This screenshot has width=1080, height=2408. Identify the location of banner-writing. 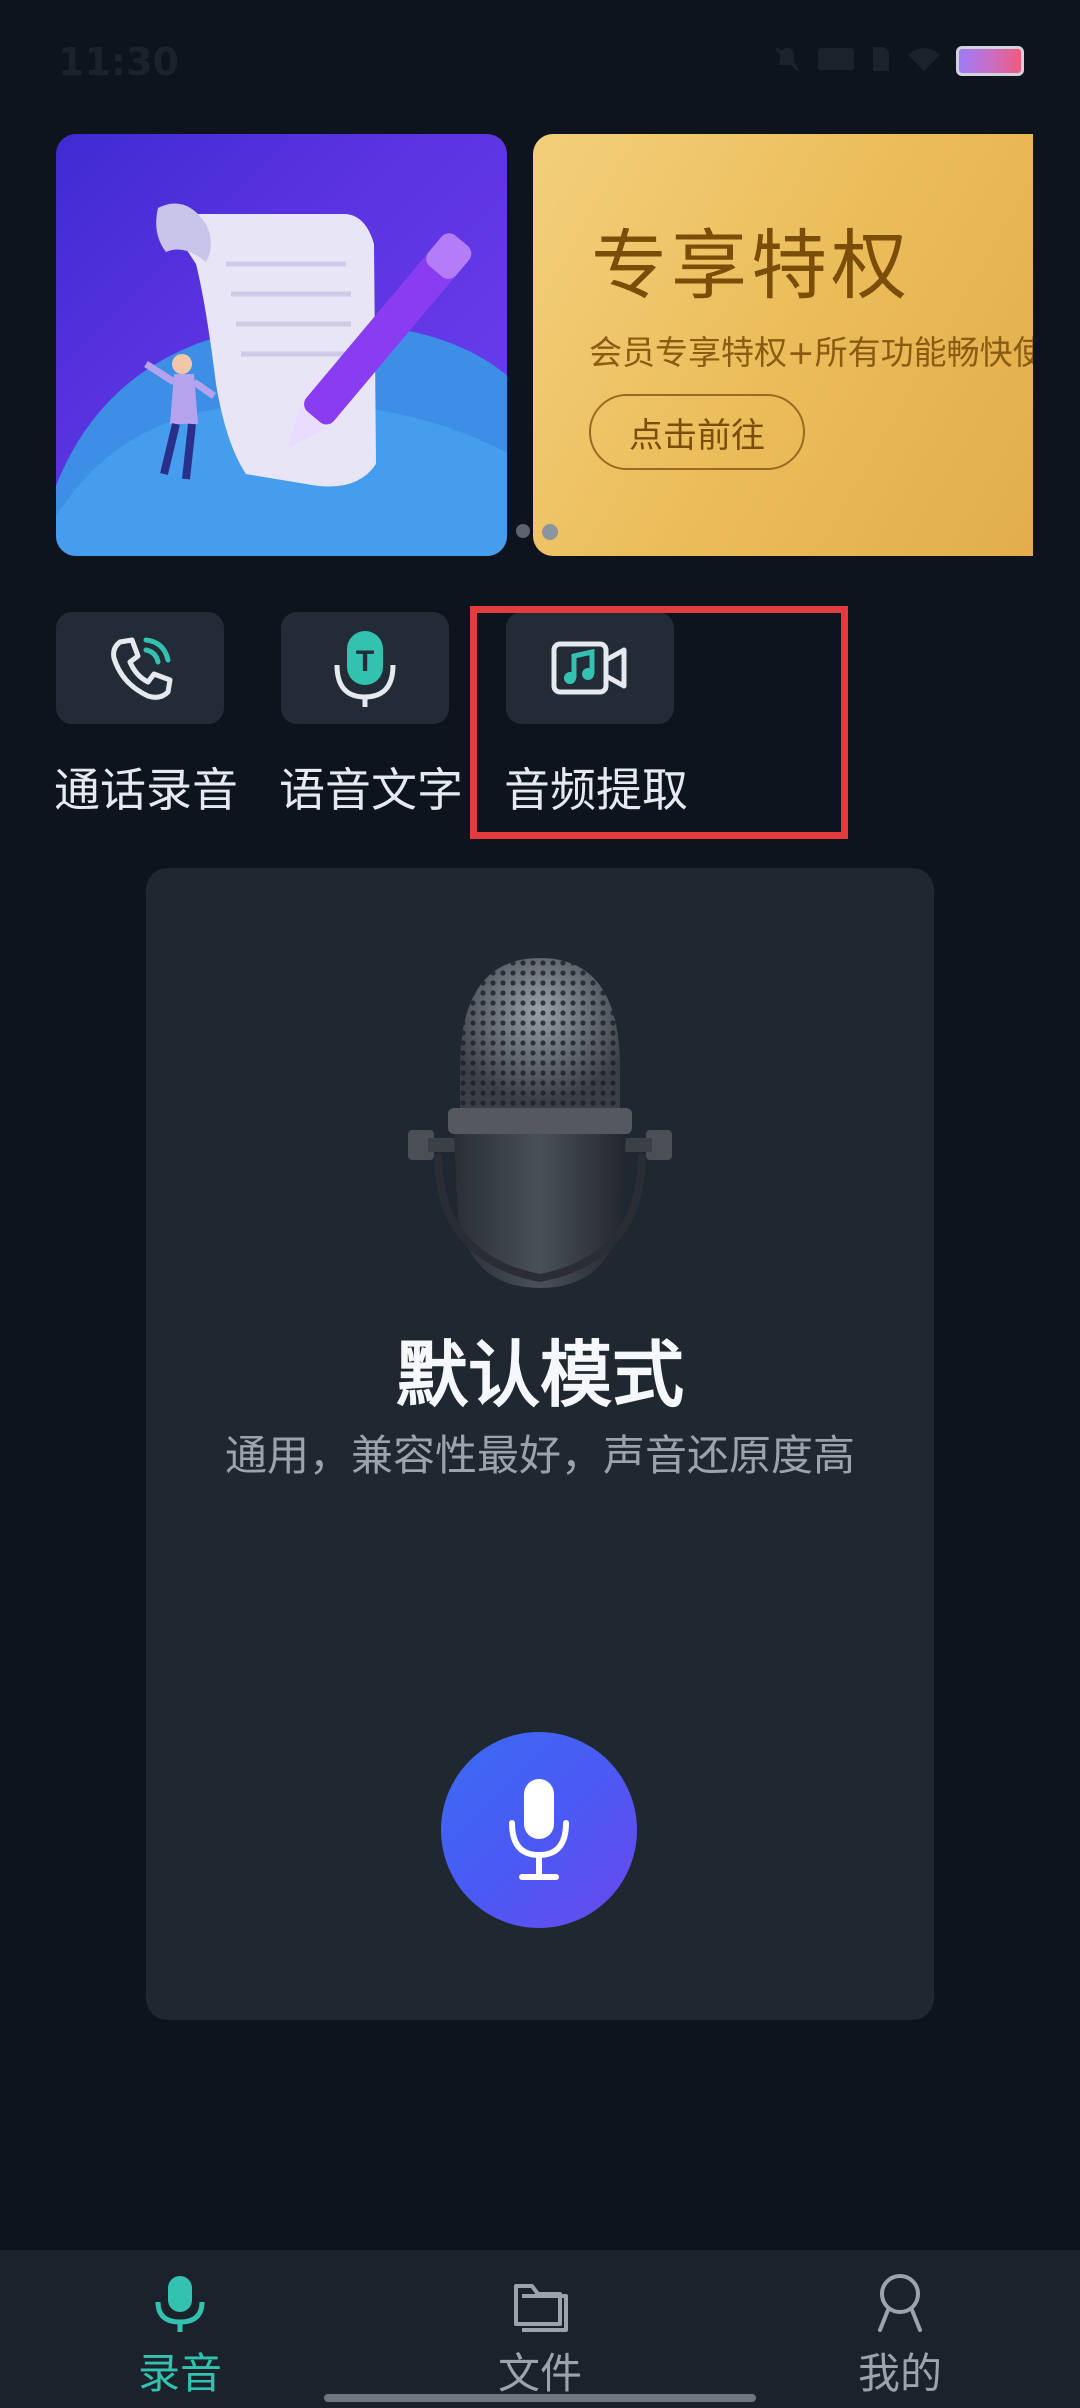
(281, 345).